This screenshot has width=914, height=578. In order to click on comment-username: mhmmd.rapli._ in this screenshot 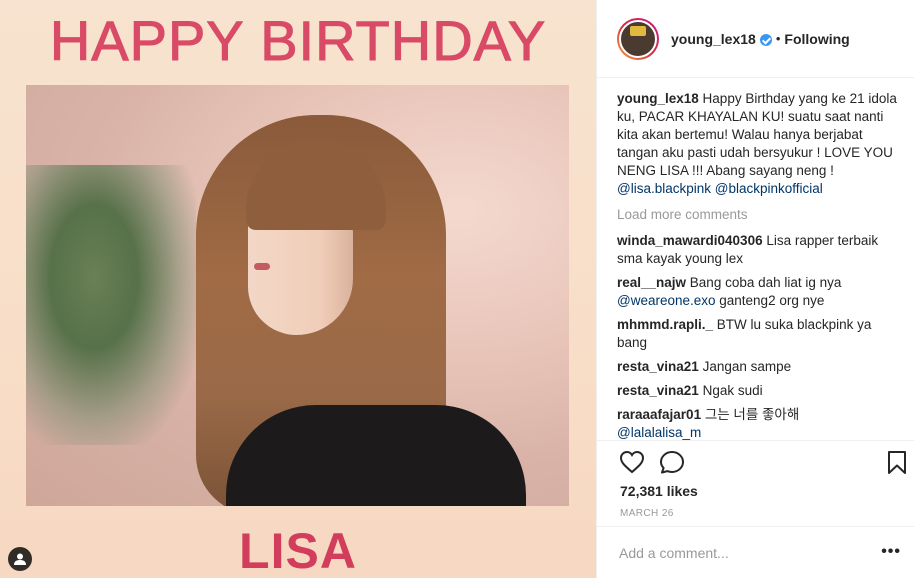, I will do `click(665, 324)`.